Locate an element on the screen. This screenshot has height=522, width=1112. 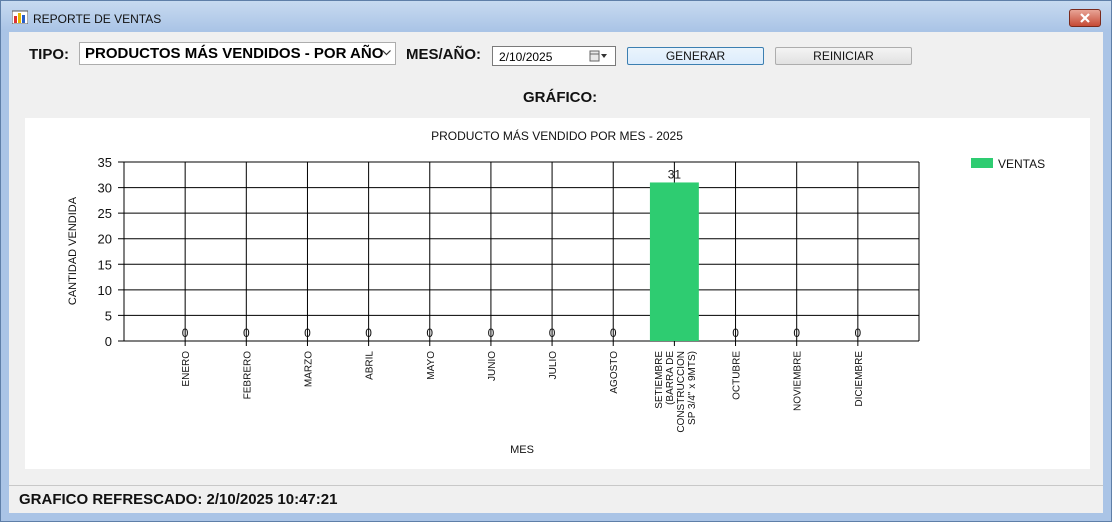
tipo-selected-value: PRODUCTOS MÁS VENDIDOS - POR AÑO is located at coordinates (234, 53).